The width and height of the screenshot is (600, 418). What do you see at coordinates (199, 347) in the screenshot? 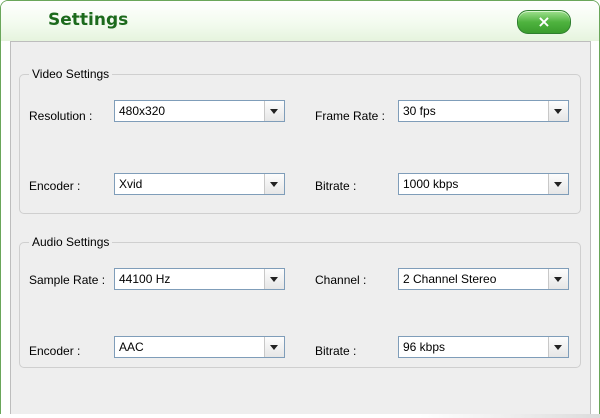
I see `audio-encoder-select: AAC` at bounding box center [199, 347].